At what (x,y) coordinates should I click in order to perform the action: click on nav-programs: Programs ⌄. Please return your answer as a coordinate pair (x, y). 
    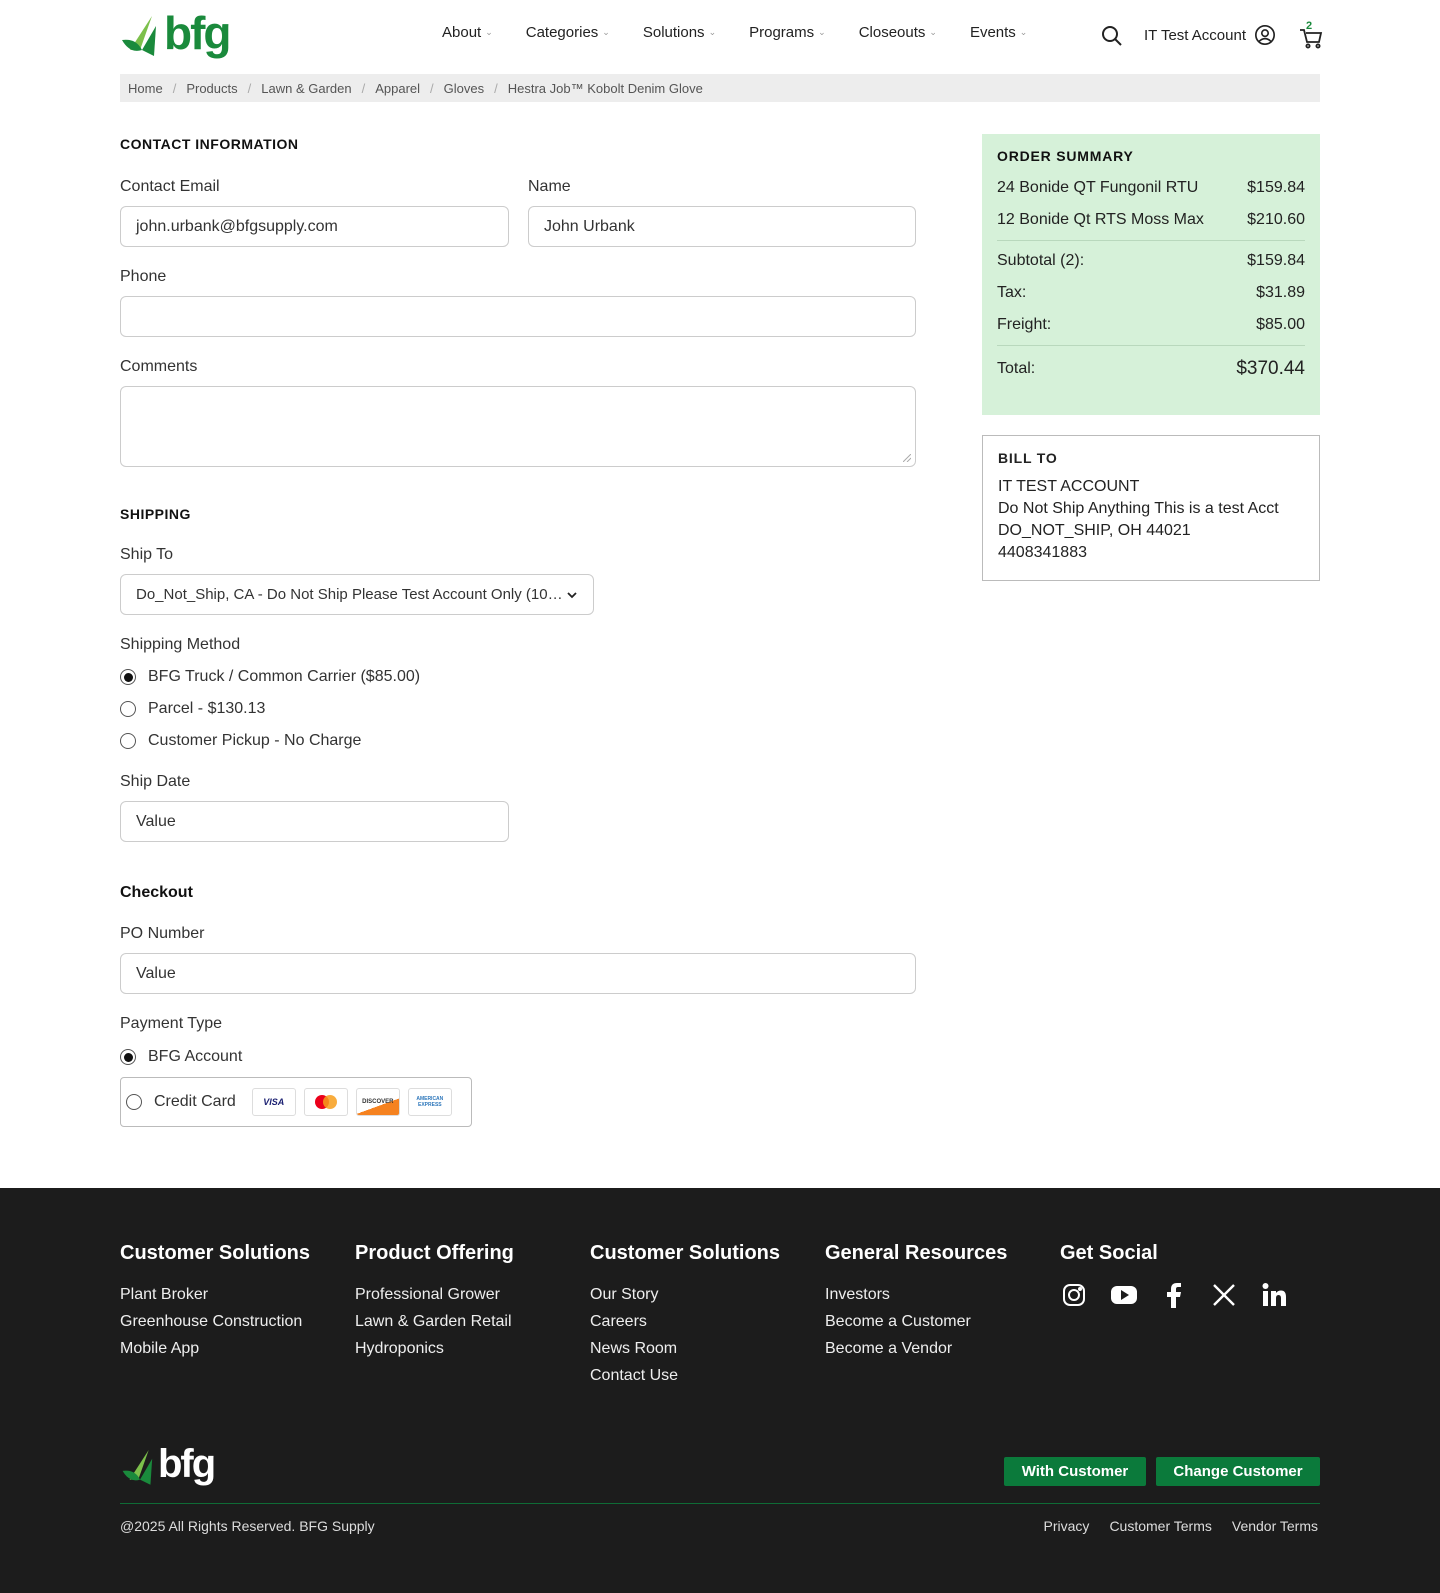
    Looking at the image, I should click on (787, 32).